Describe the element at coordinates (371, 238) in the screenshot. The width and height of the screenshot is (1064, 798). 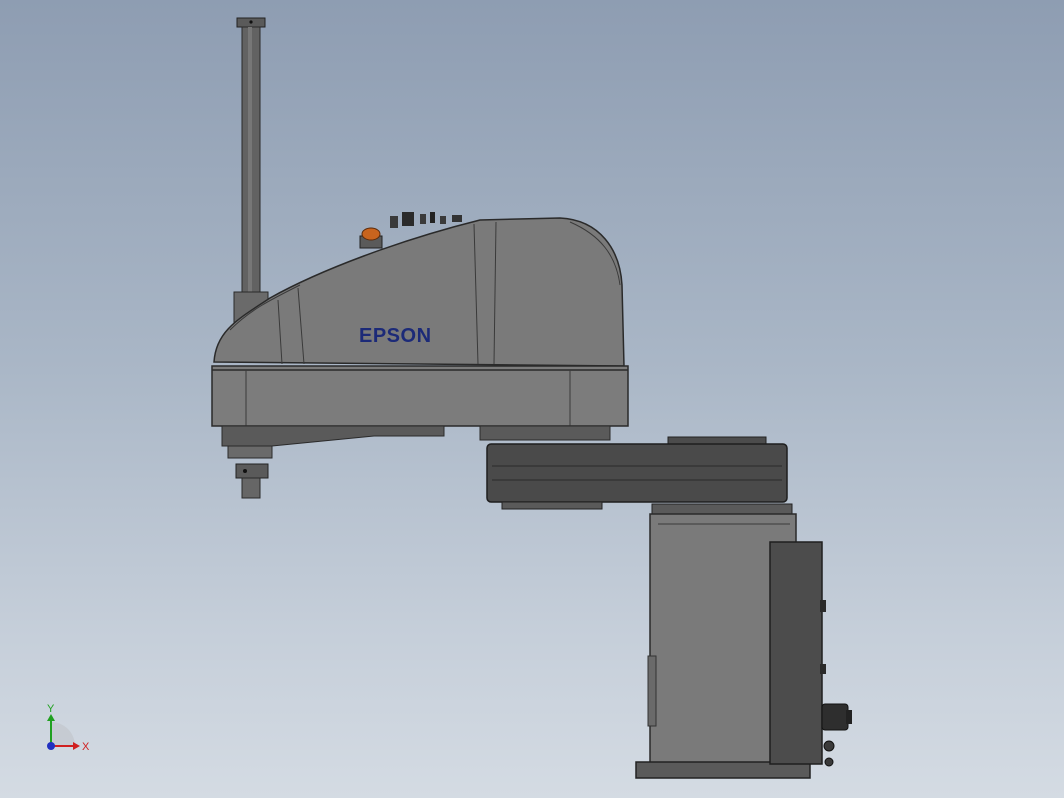
I see `status-lamp` at that location.